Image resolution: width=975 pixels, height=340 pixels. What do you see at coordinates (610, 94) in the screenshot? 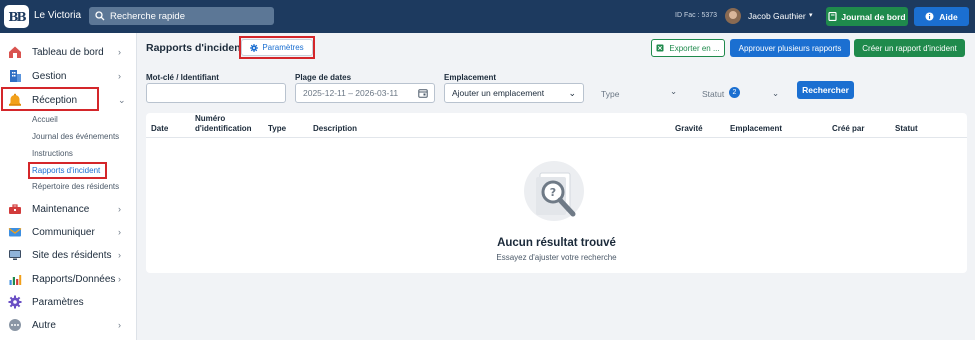
I see `type-label: Type` at bounding box center [610, 94].